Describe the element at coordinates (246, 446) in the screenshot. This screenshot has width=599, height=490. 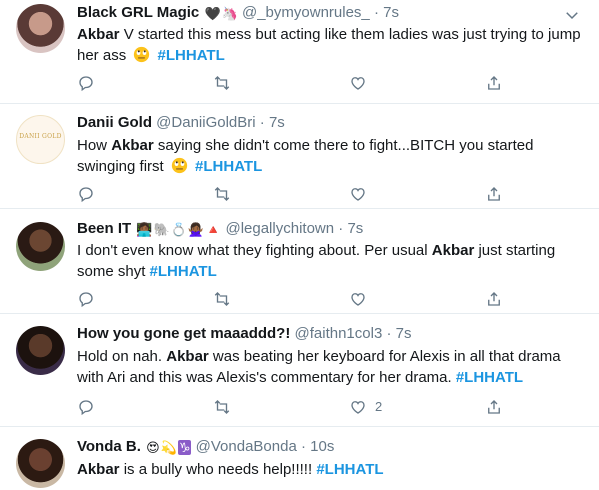
I see `user-handle: @VondaBonda` at that location.